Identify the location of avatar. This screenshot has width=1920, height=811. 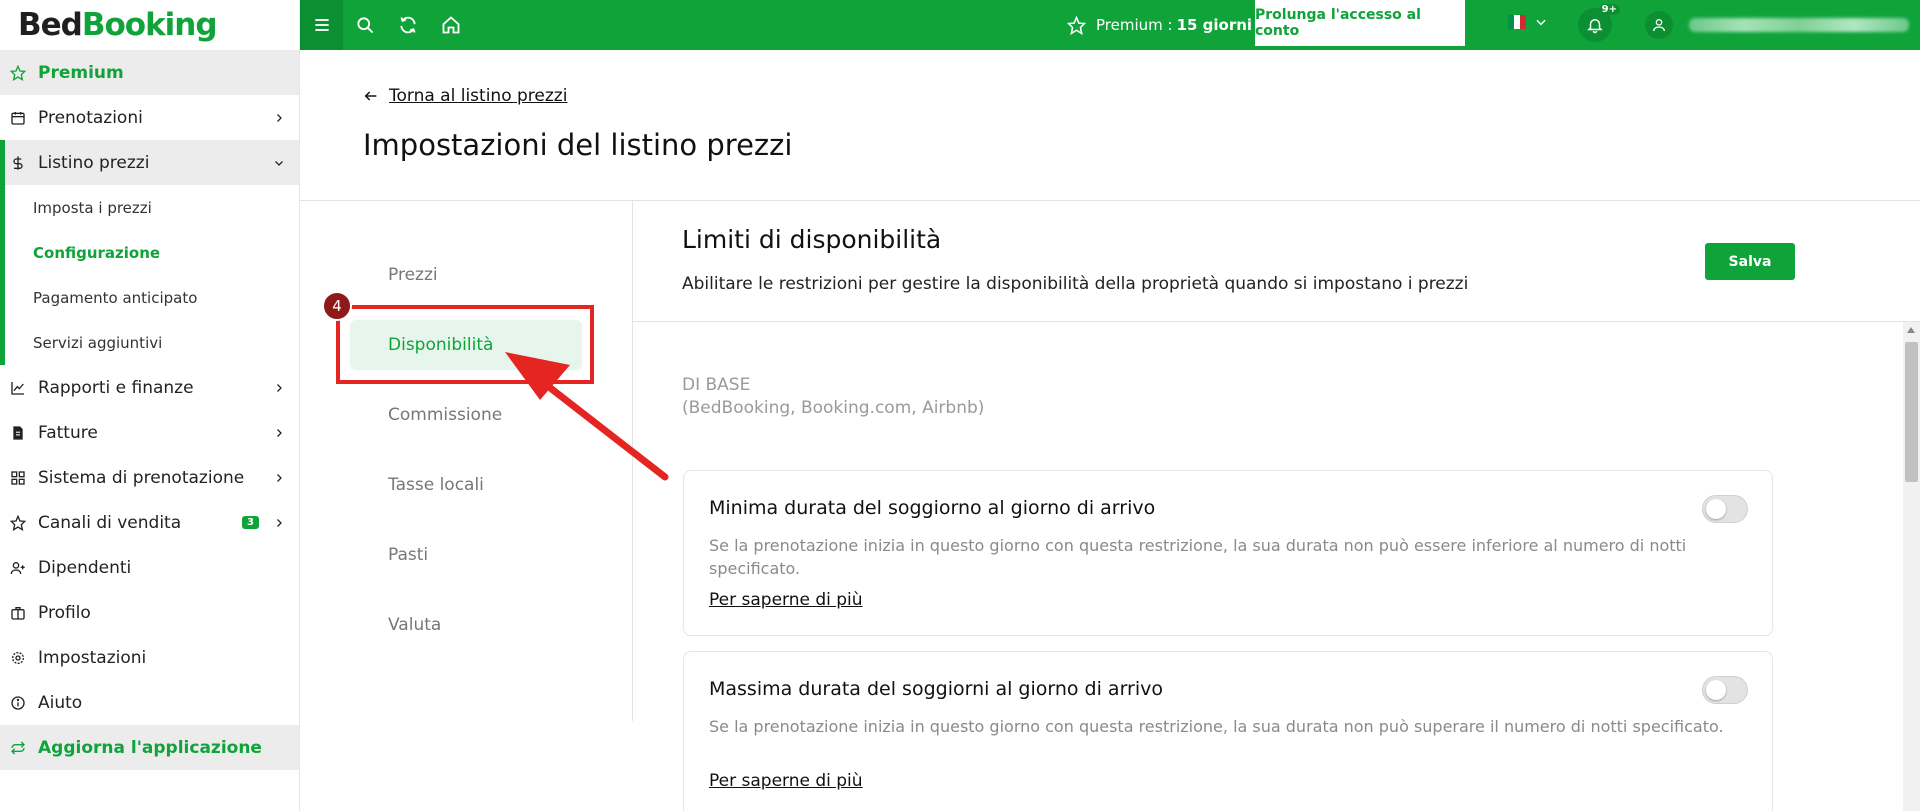
(1659, 25).